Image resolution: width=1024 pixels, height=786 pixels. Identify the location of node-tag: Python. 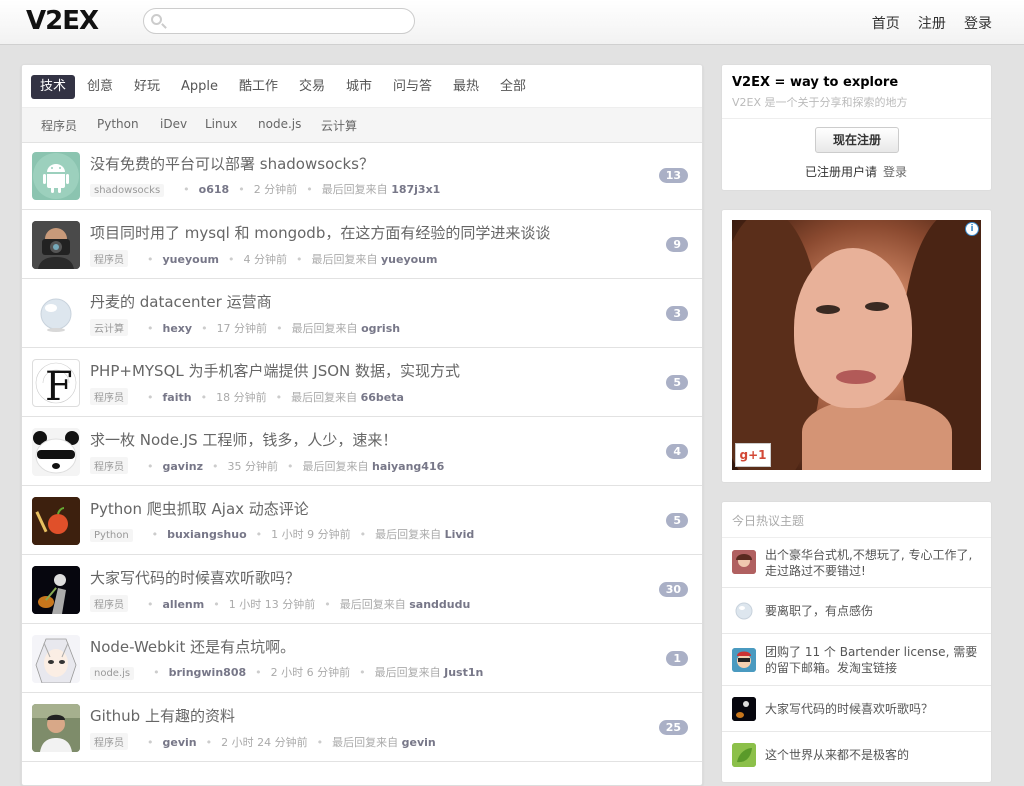
(111, 535).